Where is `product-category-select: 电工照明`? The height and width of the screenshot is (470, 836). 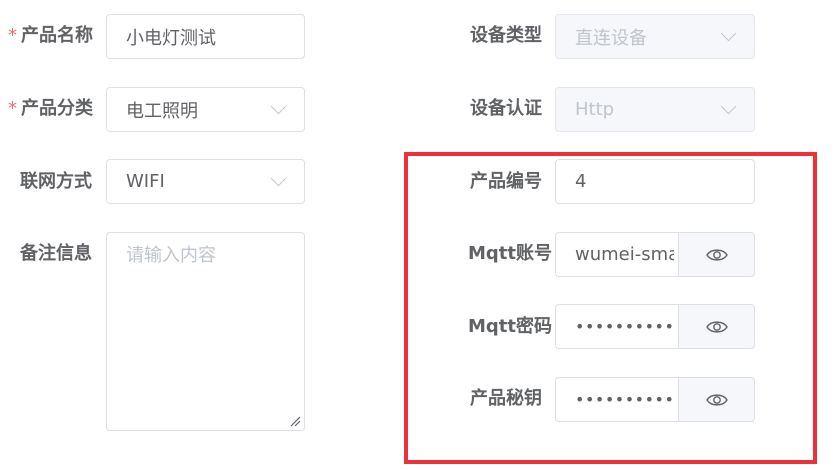
product-category-select: 电工照明 is located at coordinates (205, 109).